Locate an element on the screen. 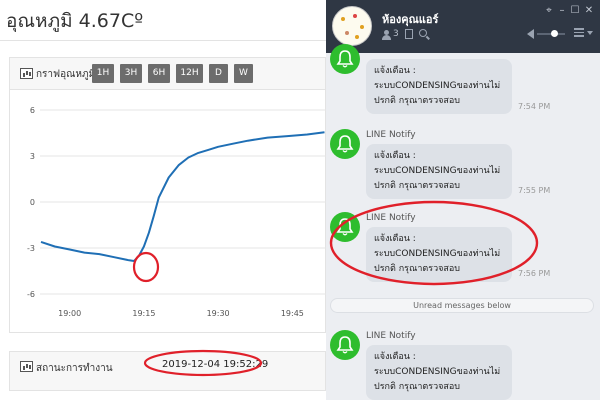 This screenshot has height=400, width=600. menu-icon is located at coordinates (579, 32).